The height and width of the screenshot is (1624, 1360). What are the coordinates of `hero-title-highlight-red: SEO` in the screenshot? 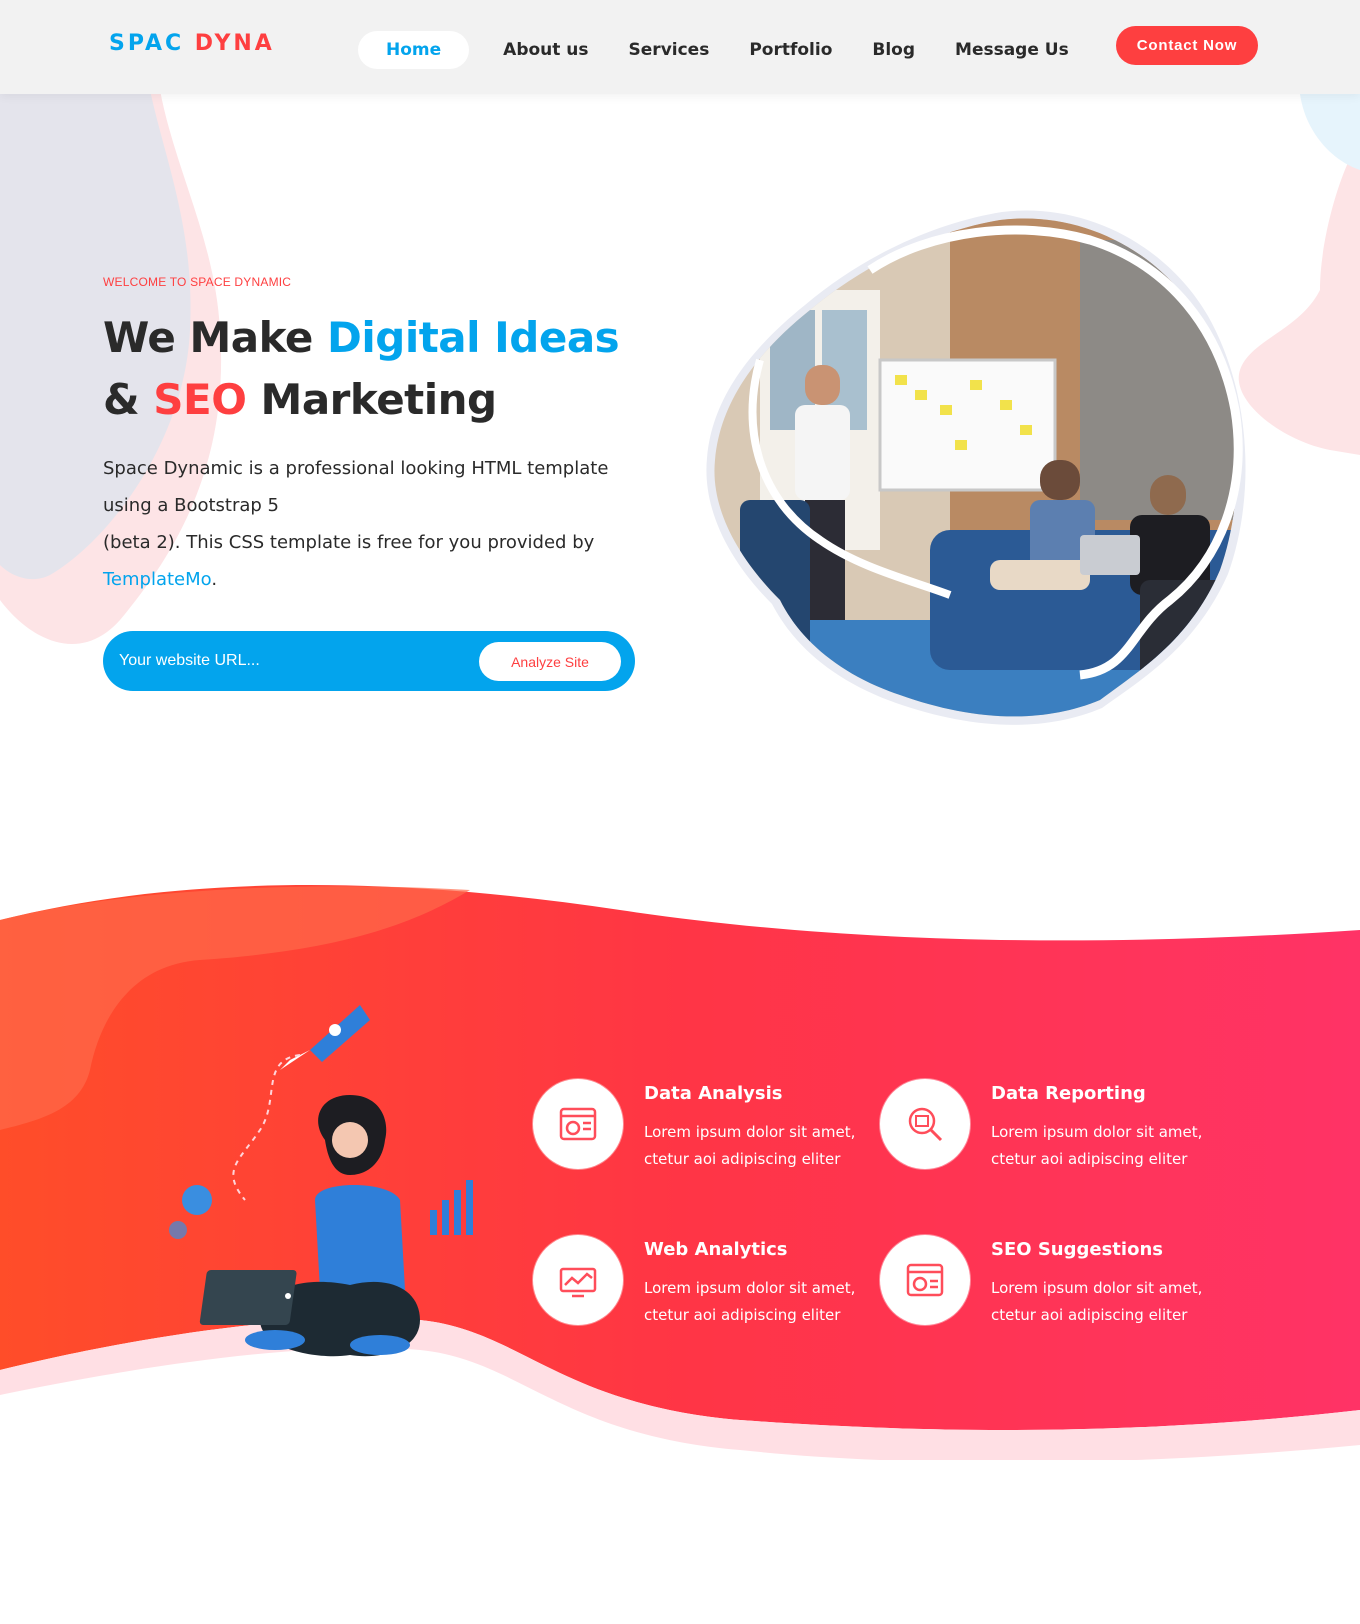 It's located at (200, 399).